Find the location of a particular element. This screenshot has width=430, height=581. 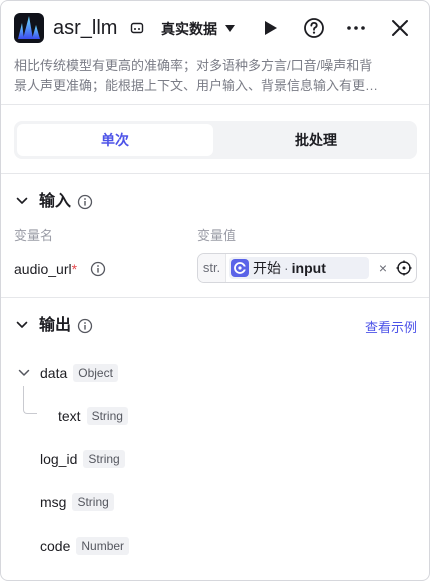

dataset-icon is located at coordinates (137, 28).